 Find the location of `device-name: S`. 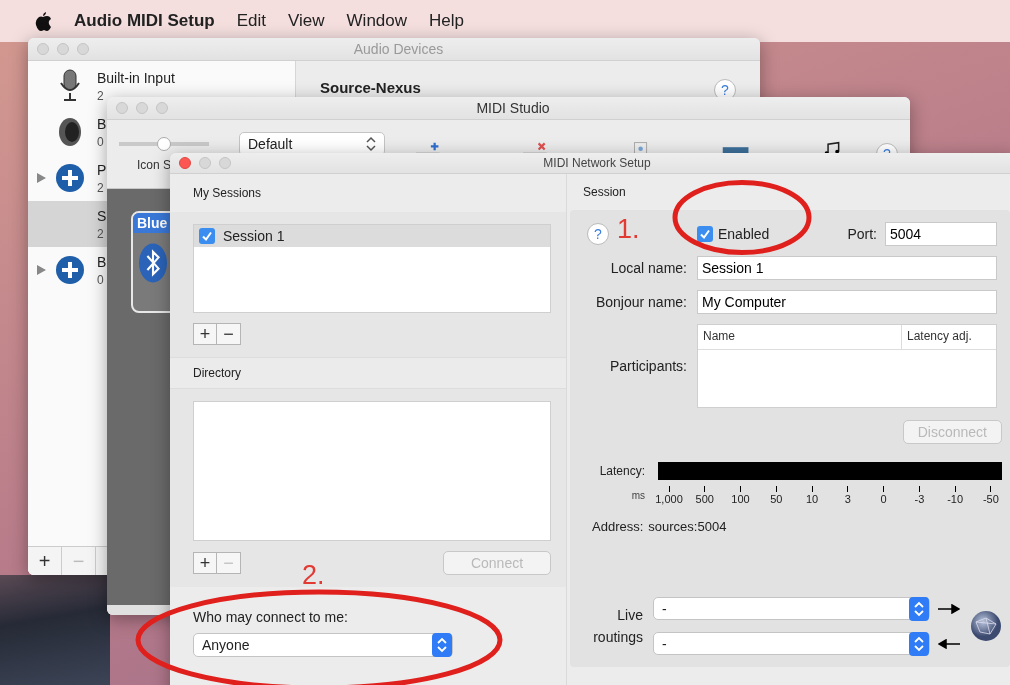

device-name: S is located at coordinates (102, 215).